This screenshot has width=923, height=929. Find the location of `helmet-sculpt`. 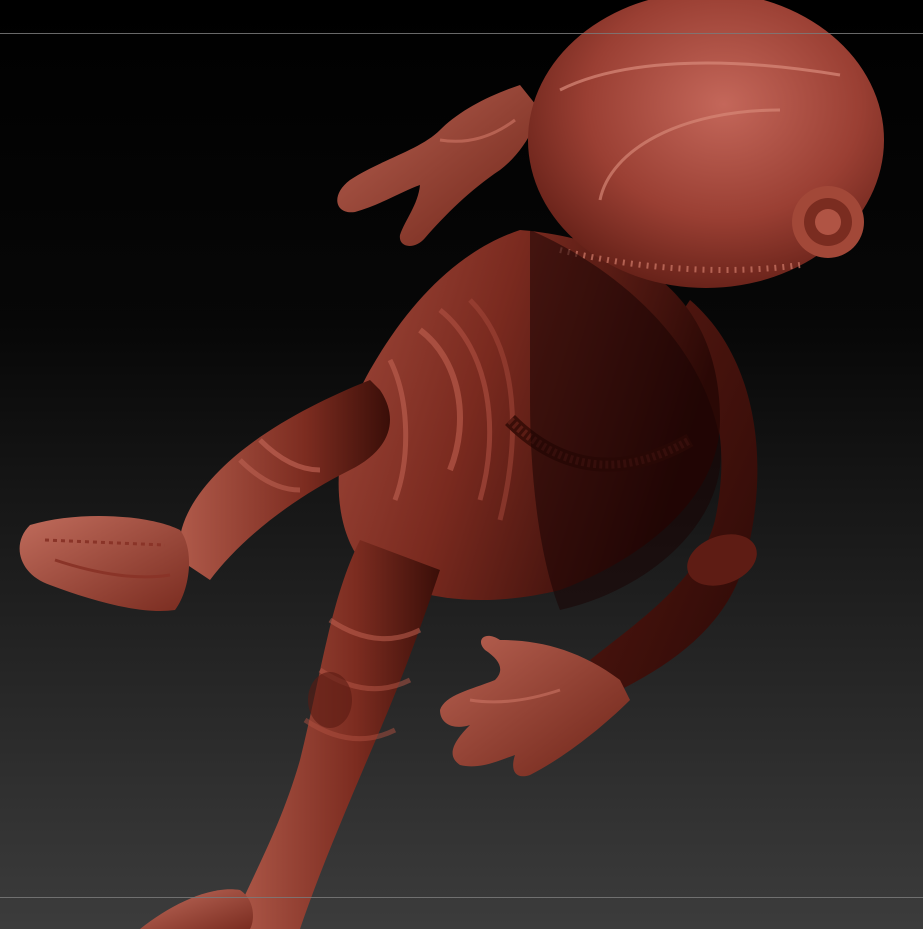

helmet-sculpt is located at coordinates (706, 144).